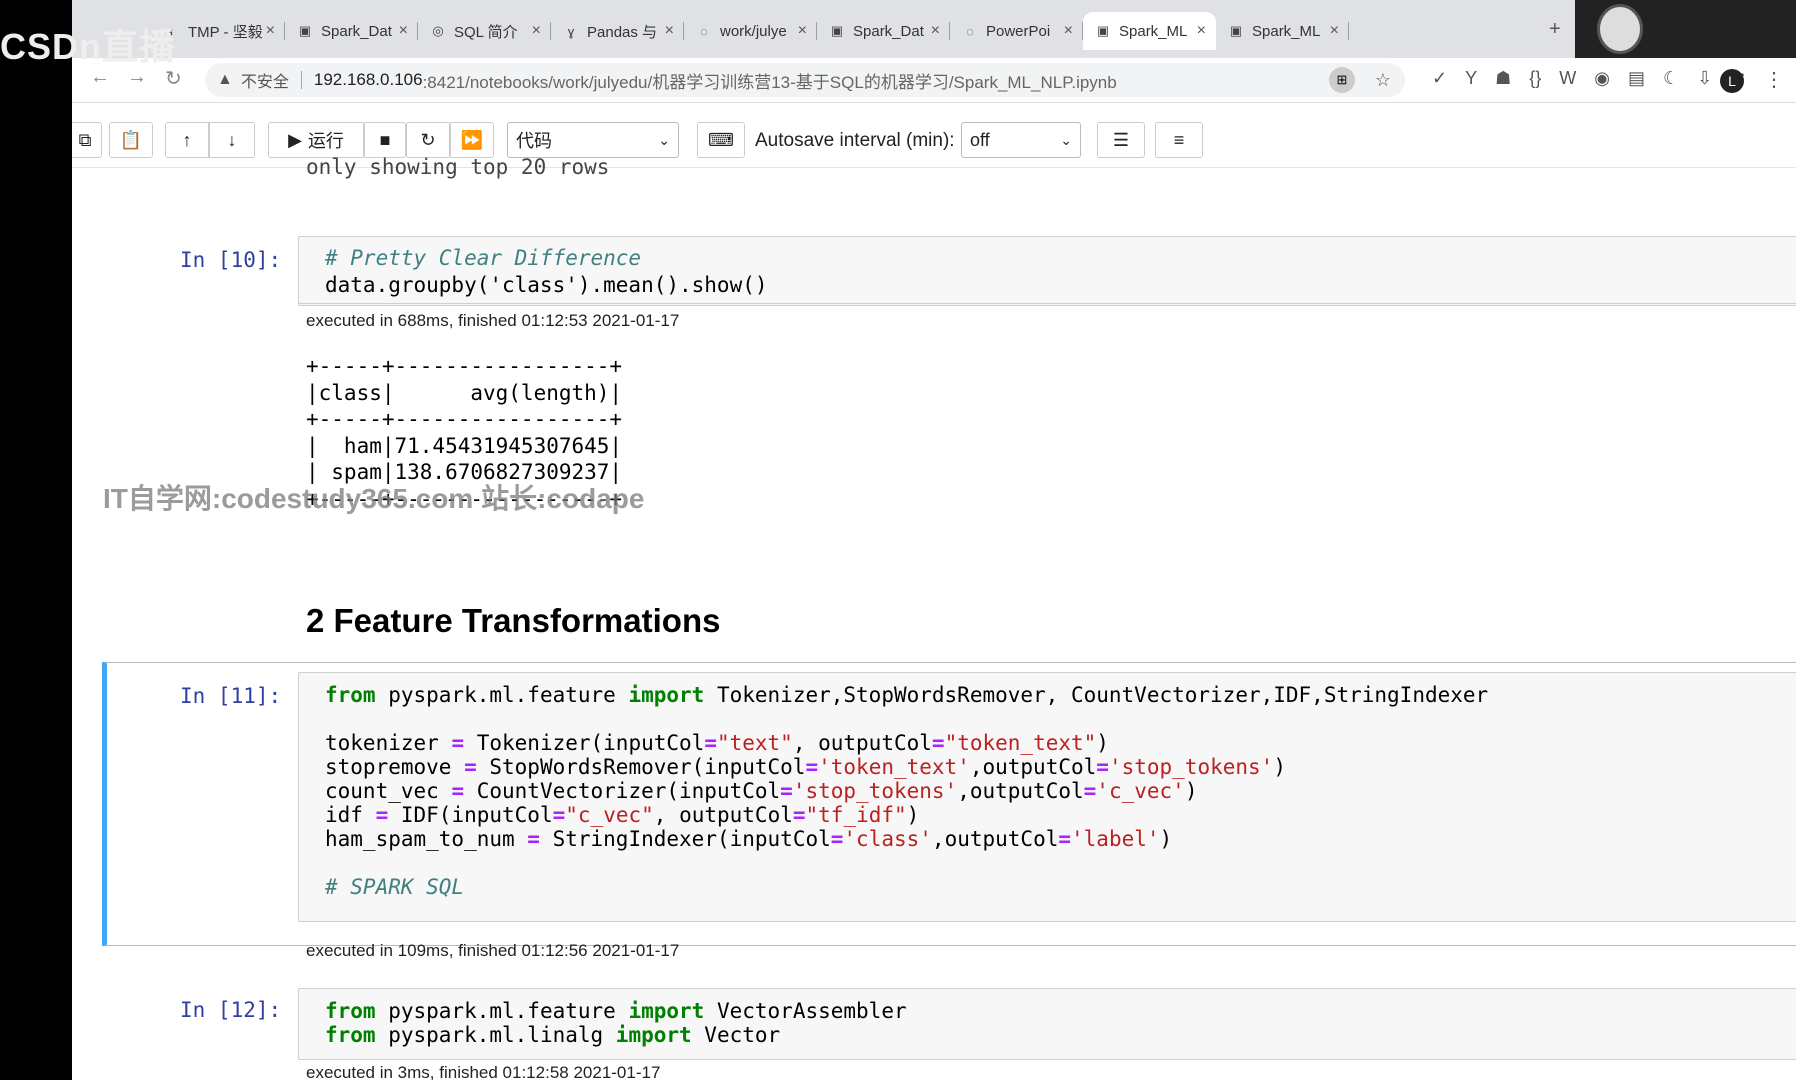 The image size is (1796, 1080). Describe the element at coordinates (1774, 79) in the screenshot. I see `menu-kebab-icon: ⋮` at that location.